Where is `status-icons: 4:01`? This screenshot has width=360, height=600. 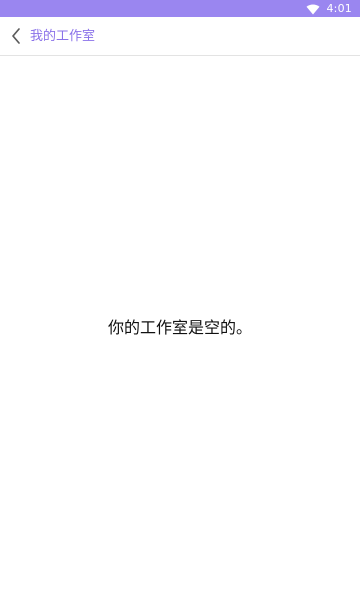 status-icons: 4:01 is located at coordinates (329, 8).